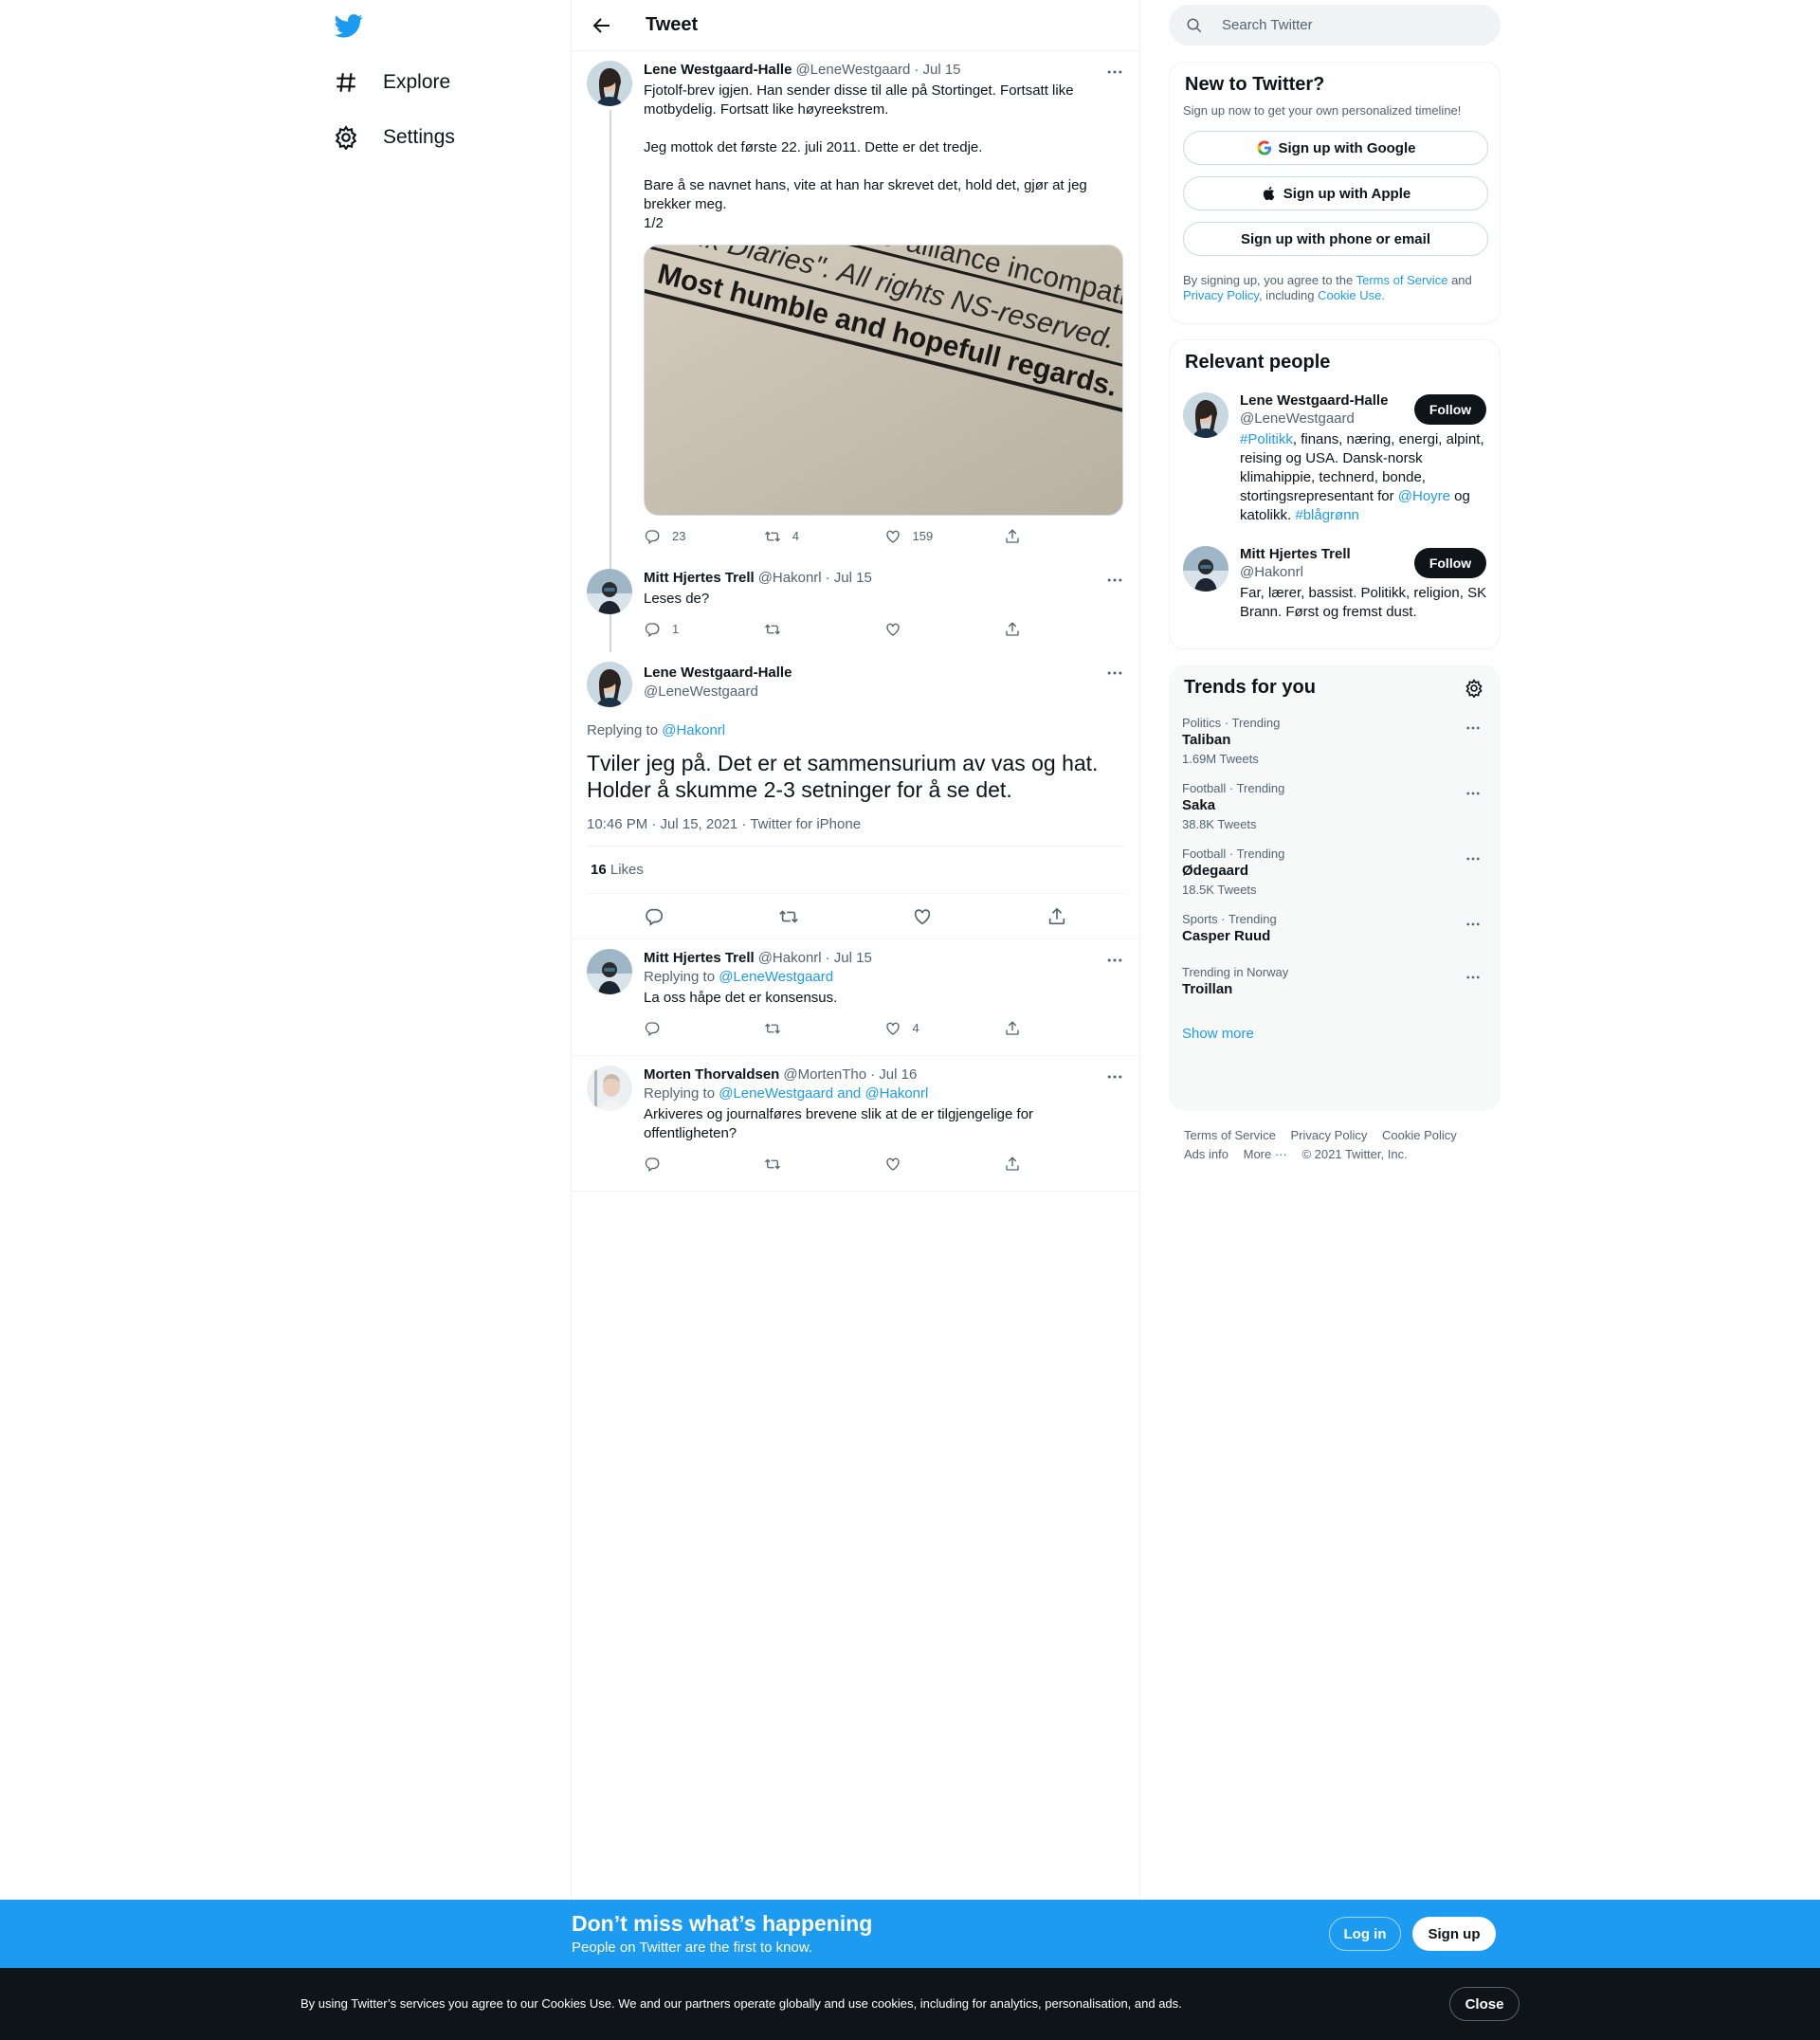 This screenshot has width=1820, height=2040. Describe the element at coordinates (1334, 981) in the screenshot. I see `trend-item: Trending in Norway Troillan` at that location.